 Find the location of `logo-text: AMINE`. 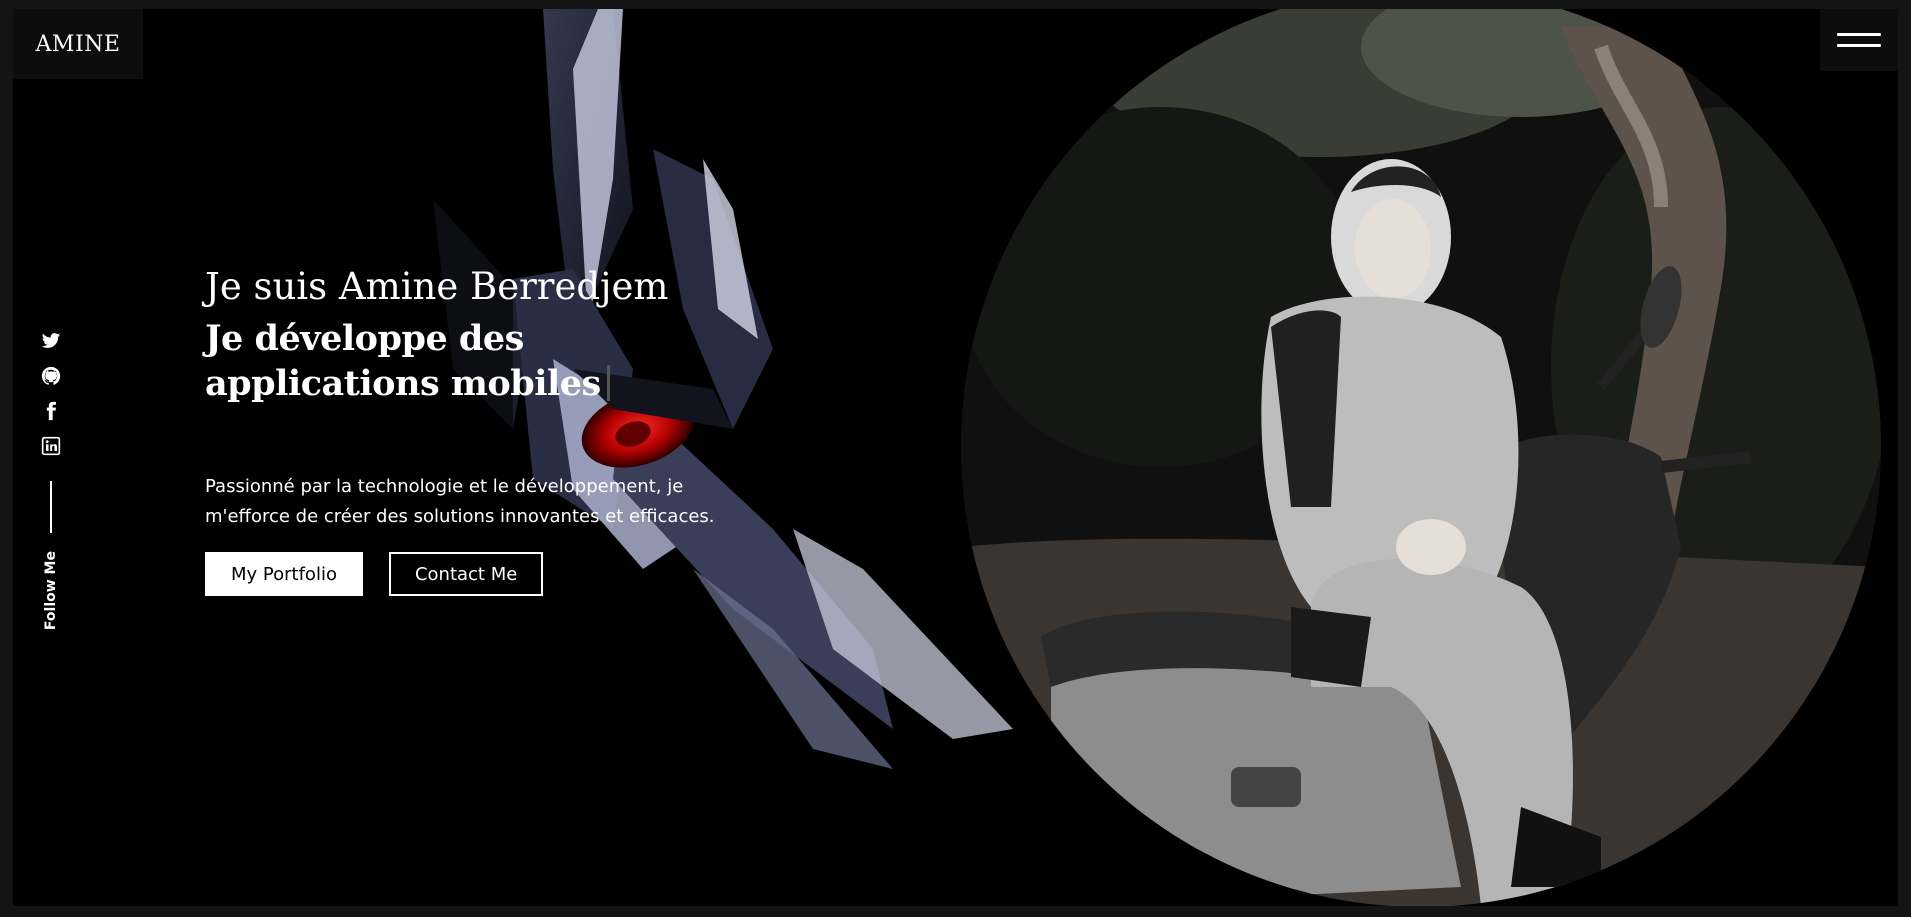

logo-text: AMINE is located at coordinates (78, 44).